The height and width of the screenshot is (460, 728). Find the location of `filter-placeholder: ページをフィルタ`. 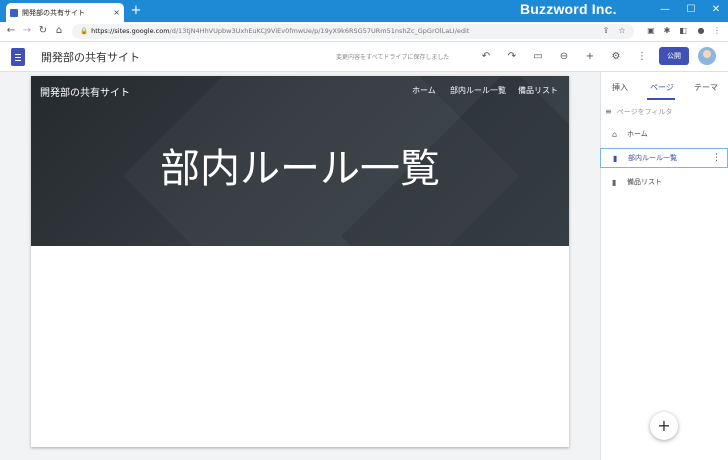

filter-placeholder: ページをフィルタ is located at coordinates (644, 112).